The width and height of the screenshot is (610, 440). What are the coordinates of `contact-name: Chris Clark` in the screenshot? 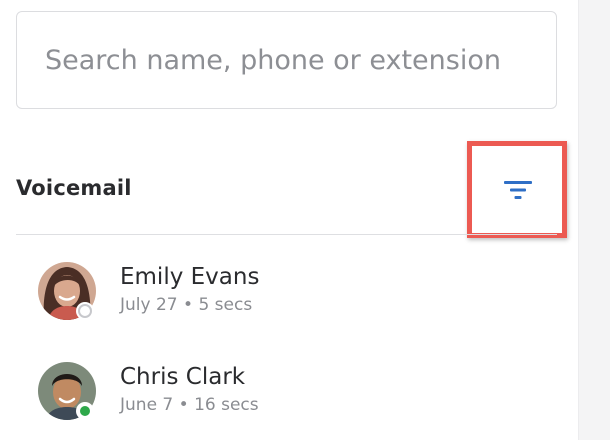 It's located at (183, 377).